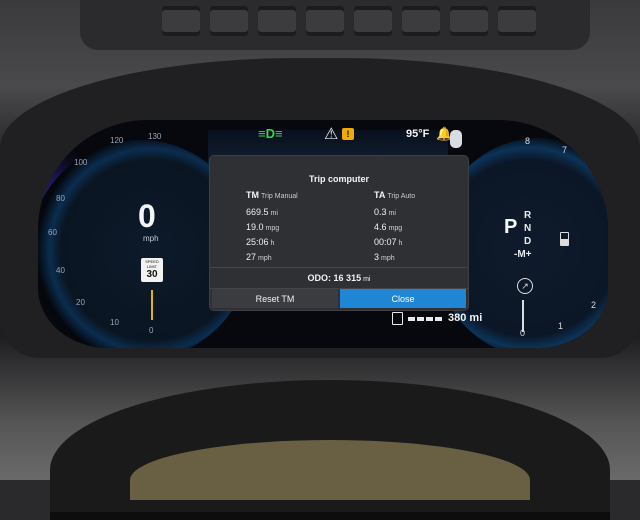 This screenshot has width=640, height=520. Describe the element at coordinates (151, 238) in the screenshot. I see `speed-unit: mph` at that location.